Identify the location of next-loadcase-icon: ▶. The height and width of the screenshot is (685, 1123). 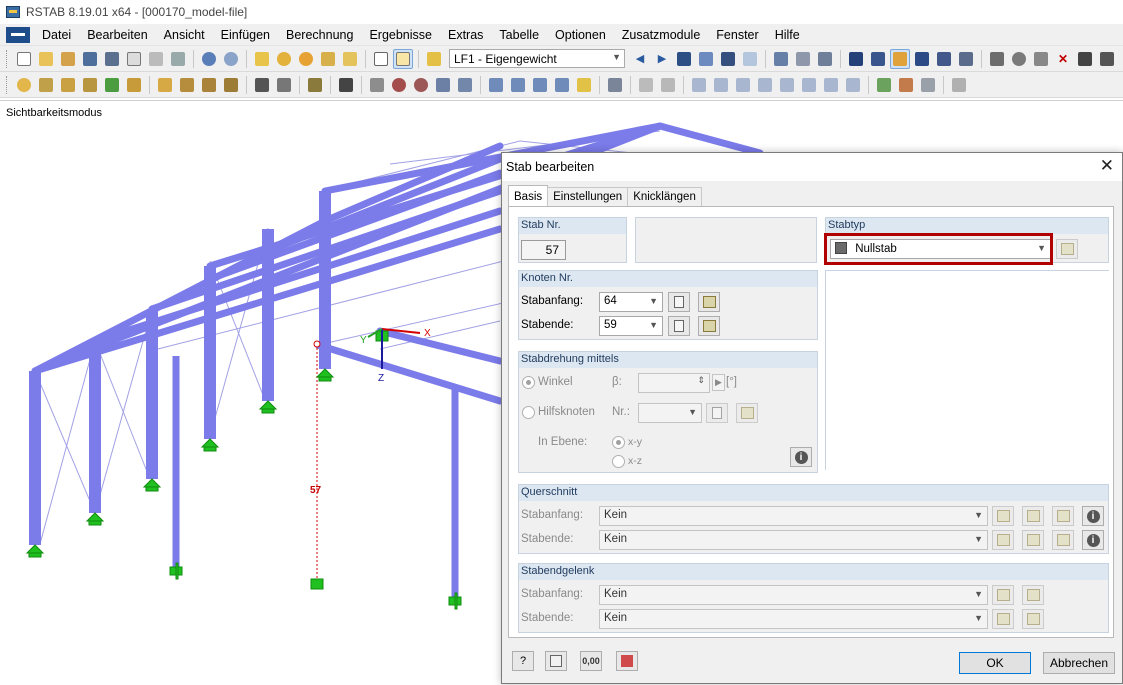
(662, 59).